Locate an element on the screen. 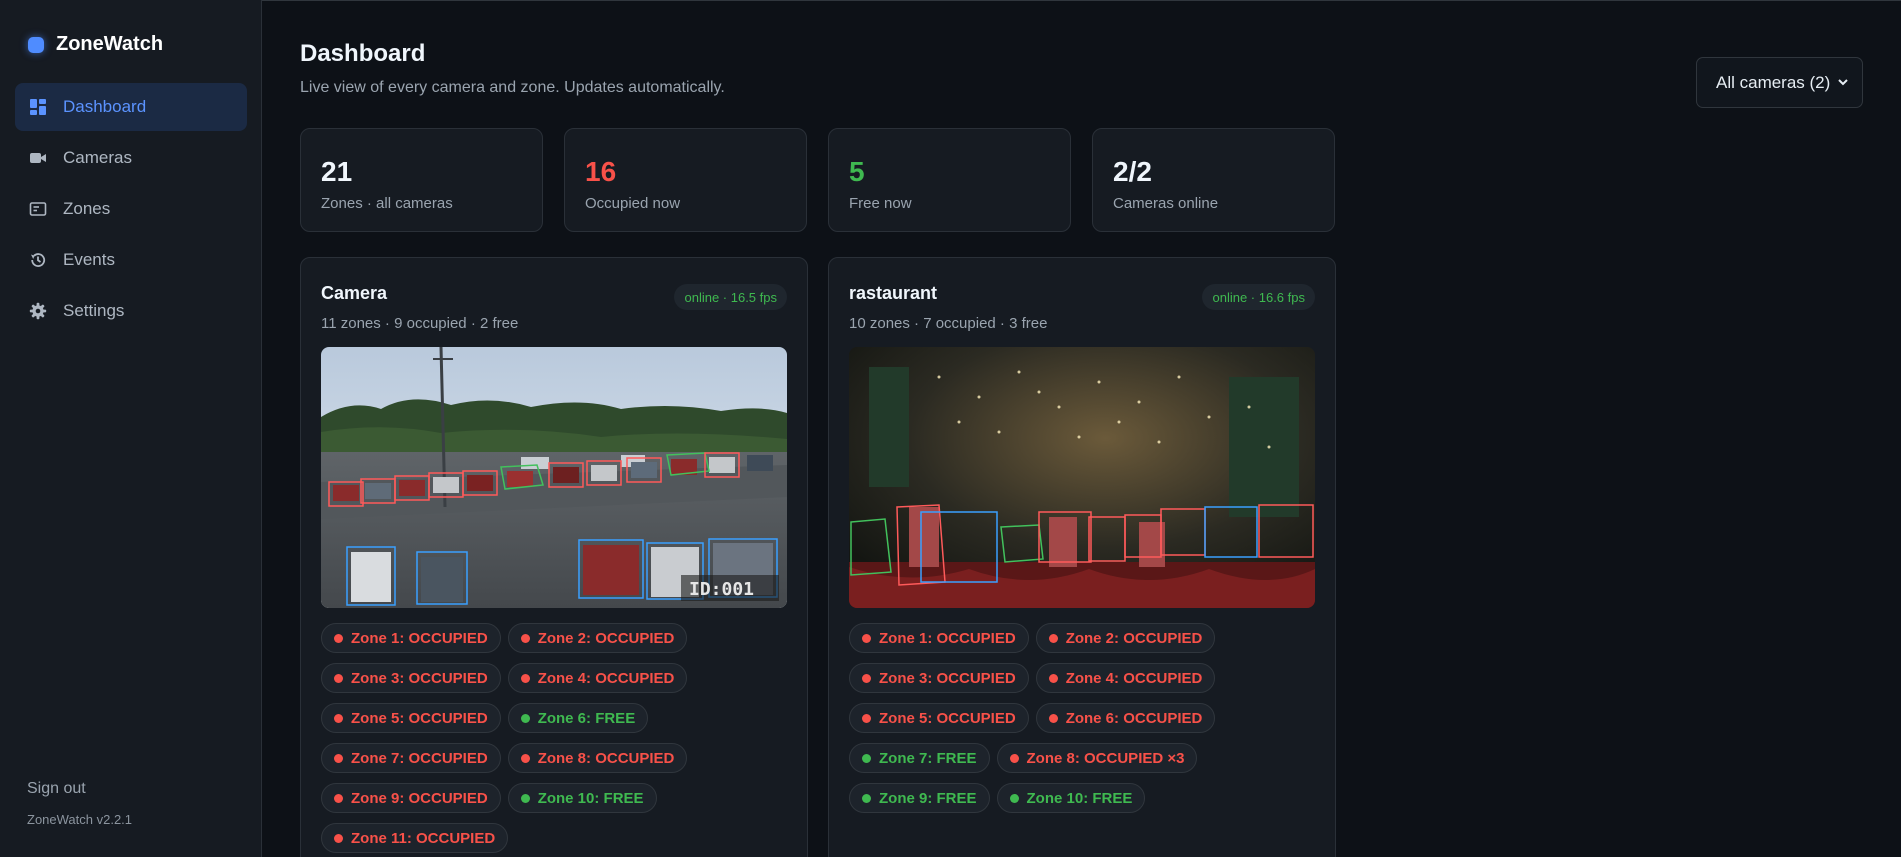 The width and height of the screenshot is (1901, 857). zone-status-chip: Zone 8: OCCUPIED ×3 is located at coordinates (1097, 758).